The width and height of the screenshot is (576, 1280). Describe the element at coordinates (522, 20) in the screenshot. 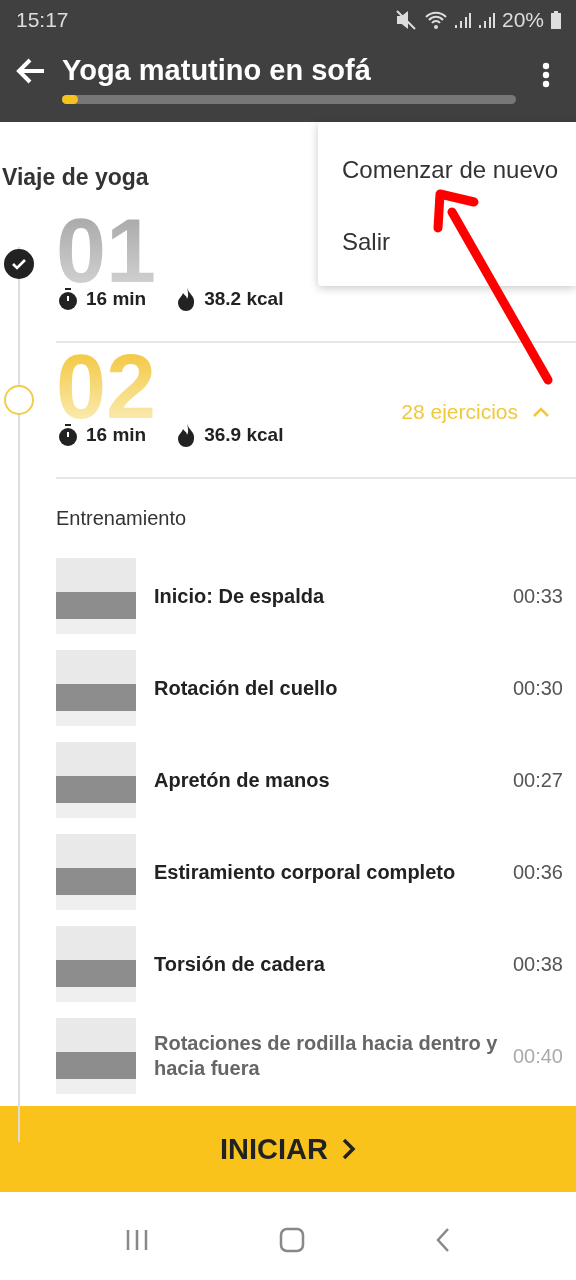

I see `battery-percent: 20%` at that location.